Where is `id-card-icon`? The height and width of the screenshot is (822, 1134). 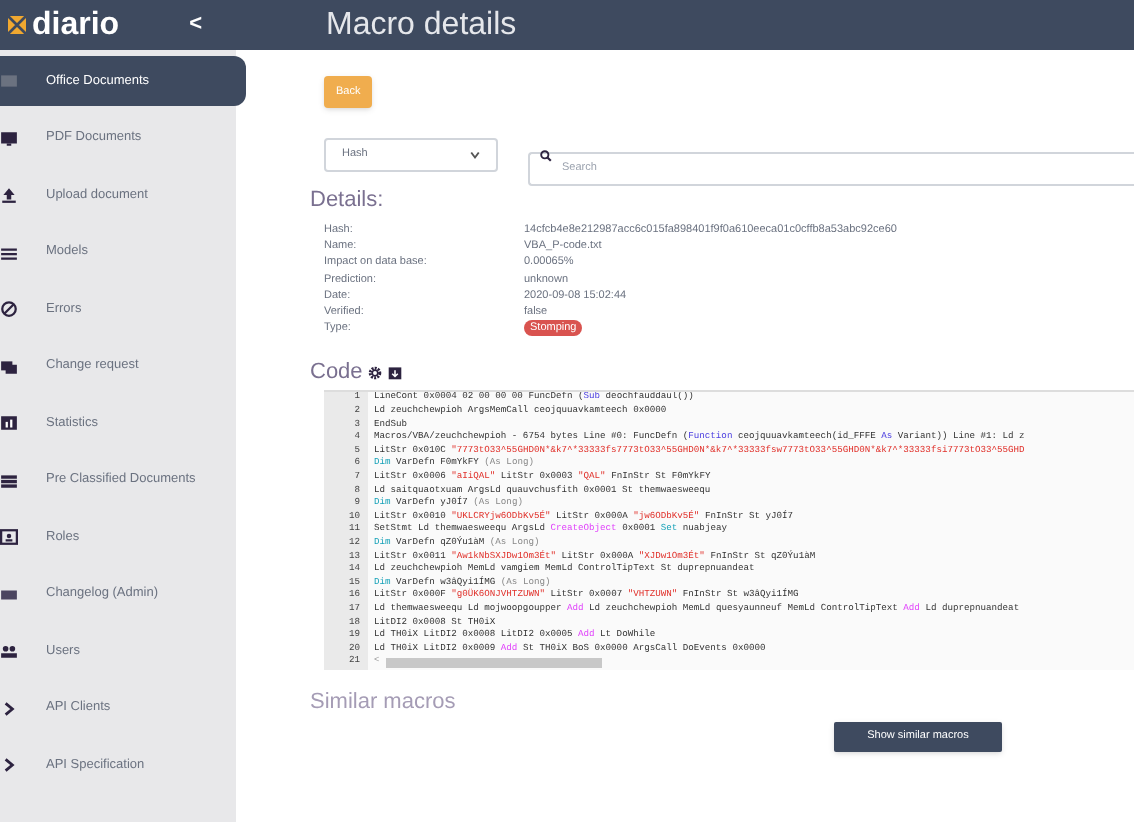 id-card-icon is located at coordinates (9, 537).